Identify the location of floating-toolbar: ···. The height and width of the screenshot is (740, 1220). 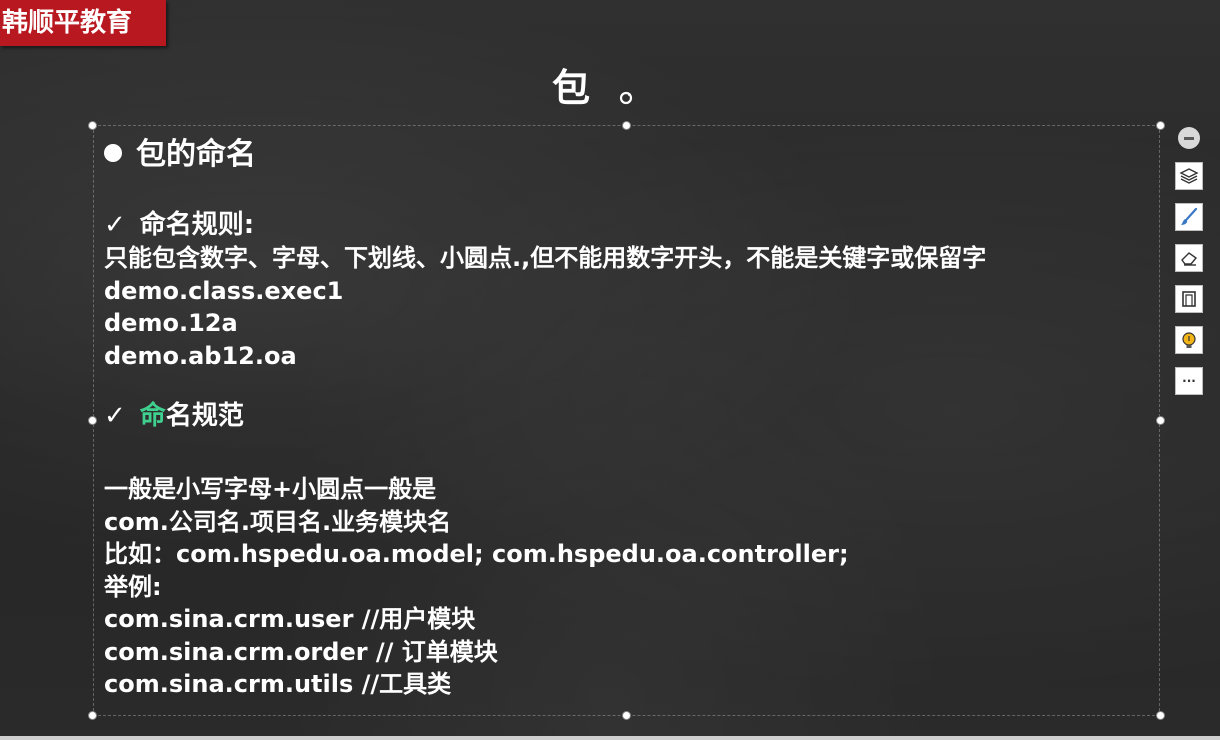
(1190, 266).